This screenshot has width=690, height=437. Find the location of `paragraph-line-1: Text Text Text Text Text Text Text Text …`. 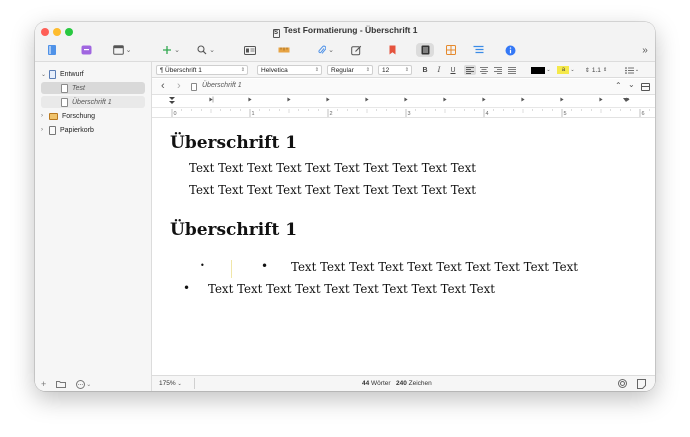

paragraph-line-1: Text Text Text Text Text Text Text Text … is located at coordinates (333, 168).